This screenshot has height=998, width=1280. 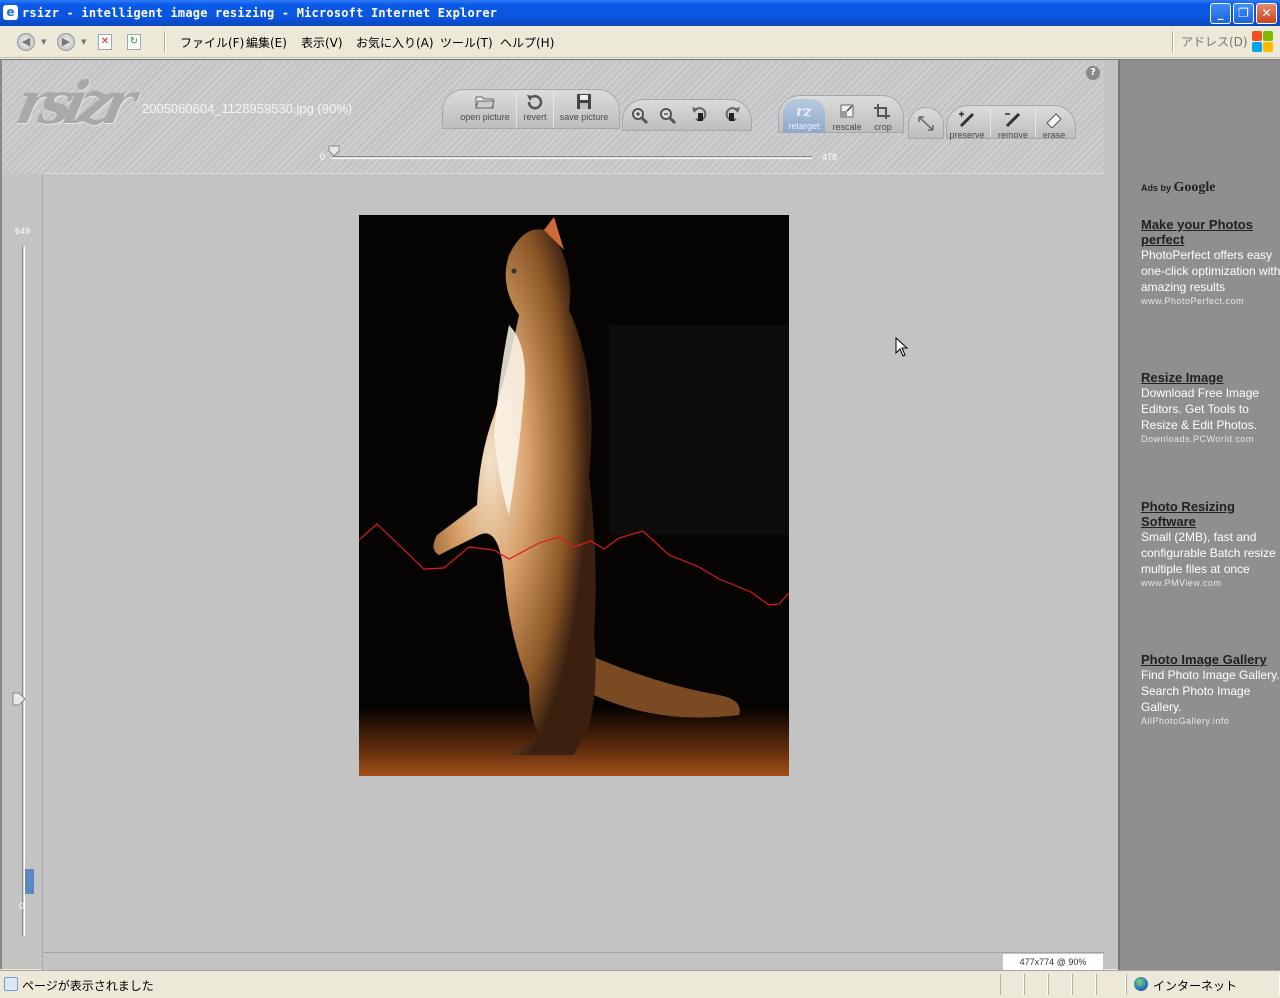 I want to click on zoom-in-button, so click(x=640, y=116).